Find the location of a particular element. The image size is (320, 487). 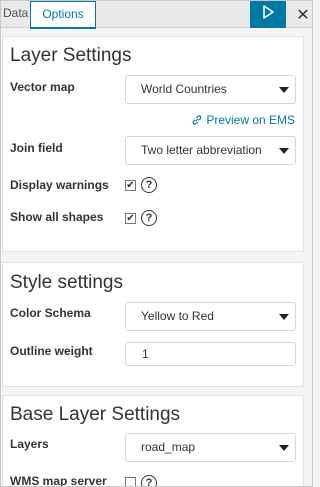

vector-map-value: World Countries is located at coordinates (184, 89).